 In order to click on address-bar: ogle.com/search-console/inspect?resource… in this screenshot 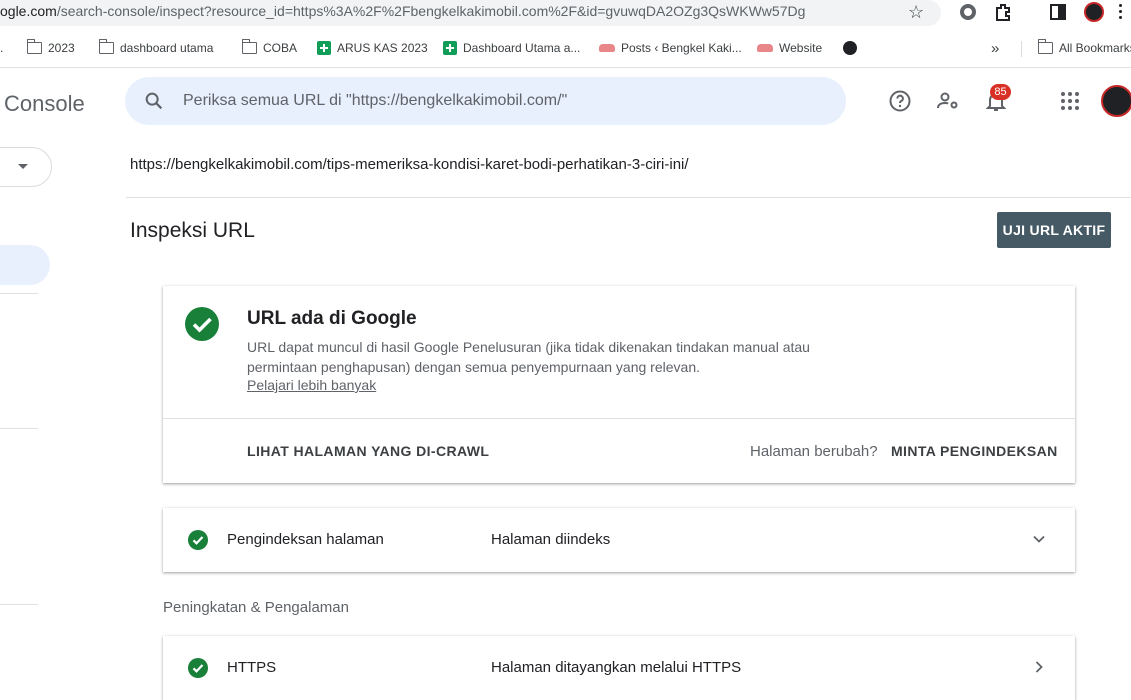, I will do `click(565, 15)`.